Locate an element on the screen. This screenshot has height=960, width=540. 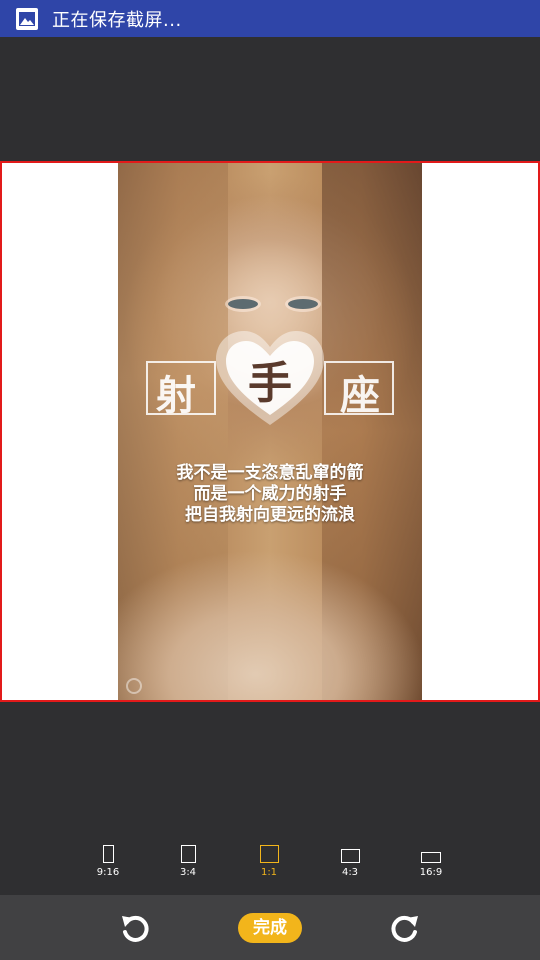
ratio-3-4-icon is located at coordinates (188, 854).